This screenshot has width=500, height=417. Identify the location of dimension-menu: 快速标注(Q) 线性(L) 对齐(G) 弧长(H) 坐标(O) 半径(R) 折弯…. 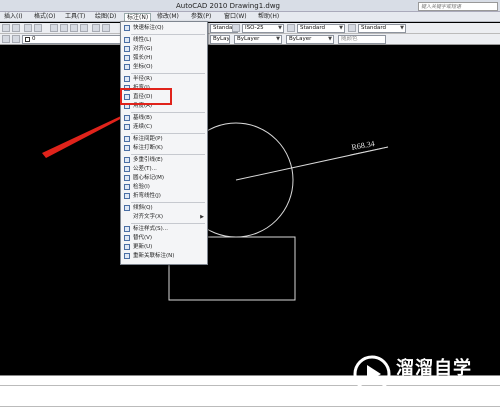
(164, 143).